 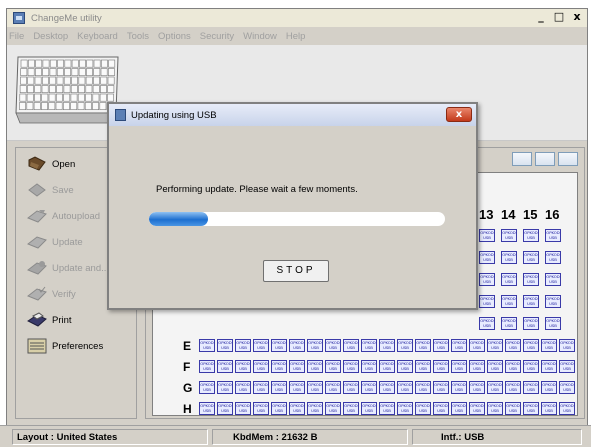 What do you see at coordinates (568, 159) in the screenshot?
I see `child-close-button` at bounding box center [568, 159].